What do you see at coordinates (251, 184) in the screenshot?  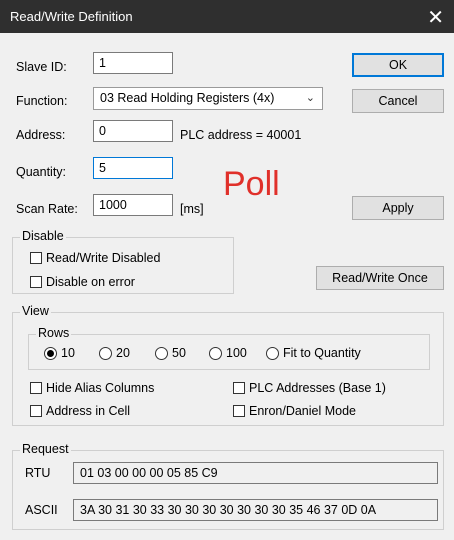 I see `poll-overlay-text: Poll` at bounding box center [251, 184].